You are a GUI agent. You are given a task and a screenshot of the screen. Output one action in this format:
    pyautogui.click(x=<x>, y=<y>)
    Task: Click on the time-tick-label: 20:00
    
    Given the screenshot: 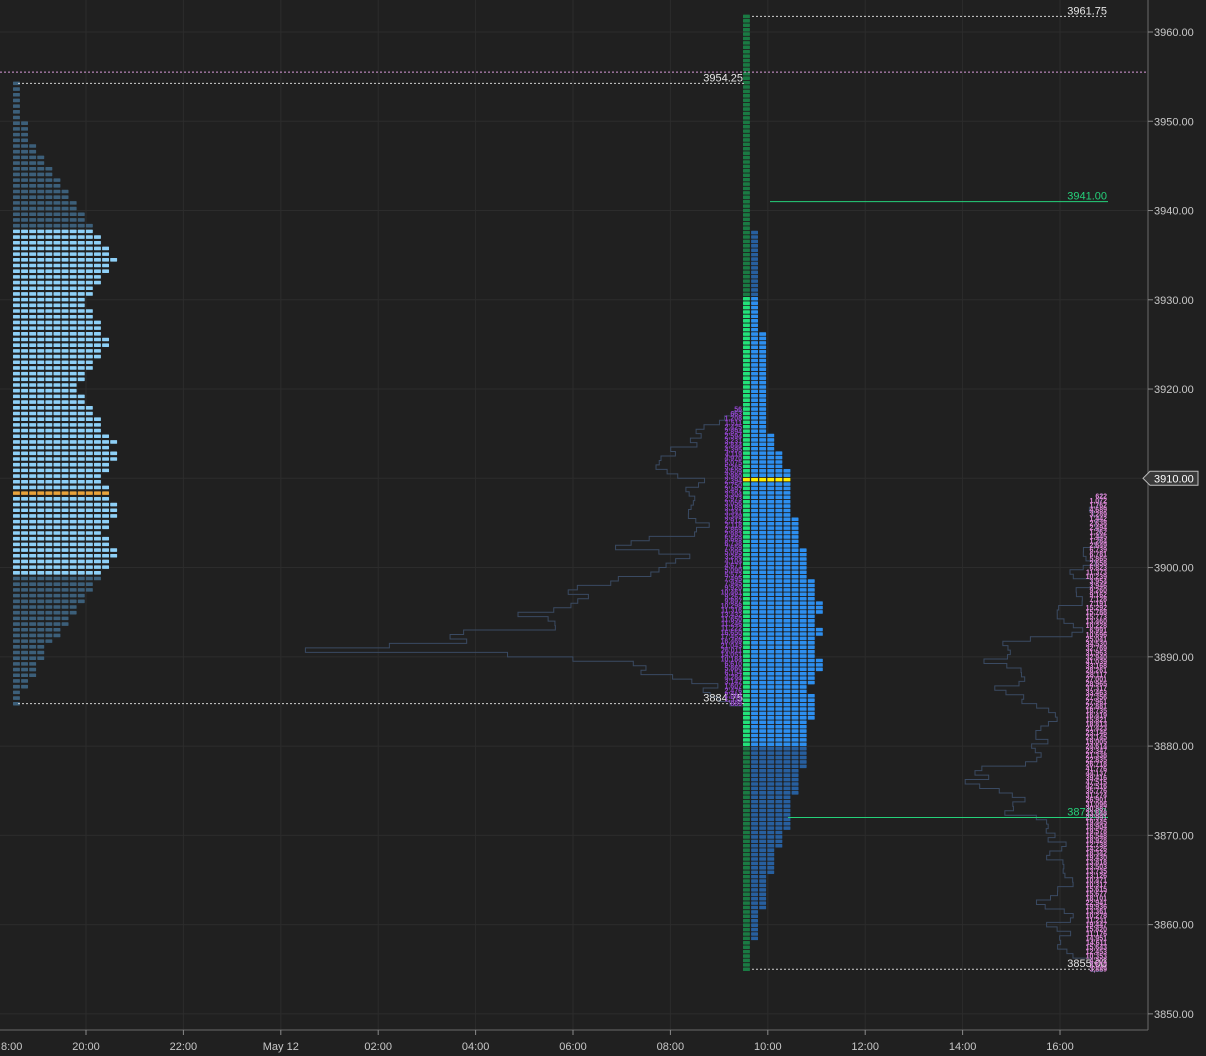 What is the action you would take?
    pyautogui.click(x=86, y=1047)
    